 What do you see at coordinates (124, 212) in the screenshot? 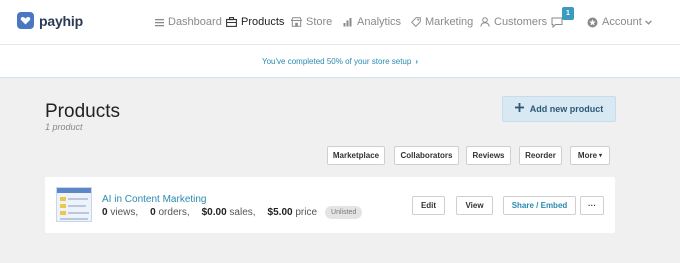
I see `views-label: views,` at bounding box center [124, 212].